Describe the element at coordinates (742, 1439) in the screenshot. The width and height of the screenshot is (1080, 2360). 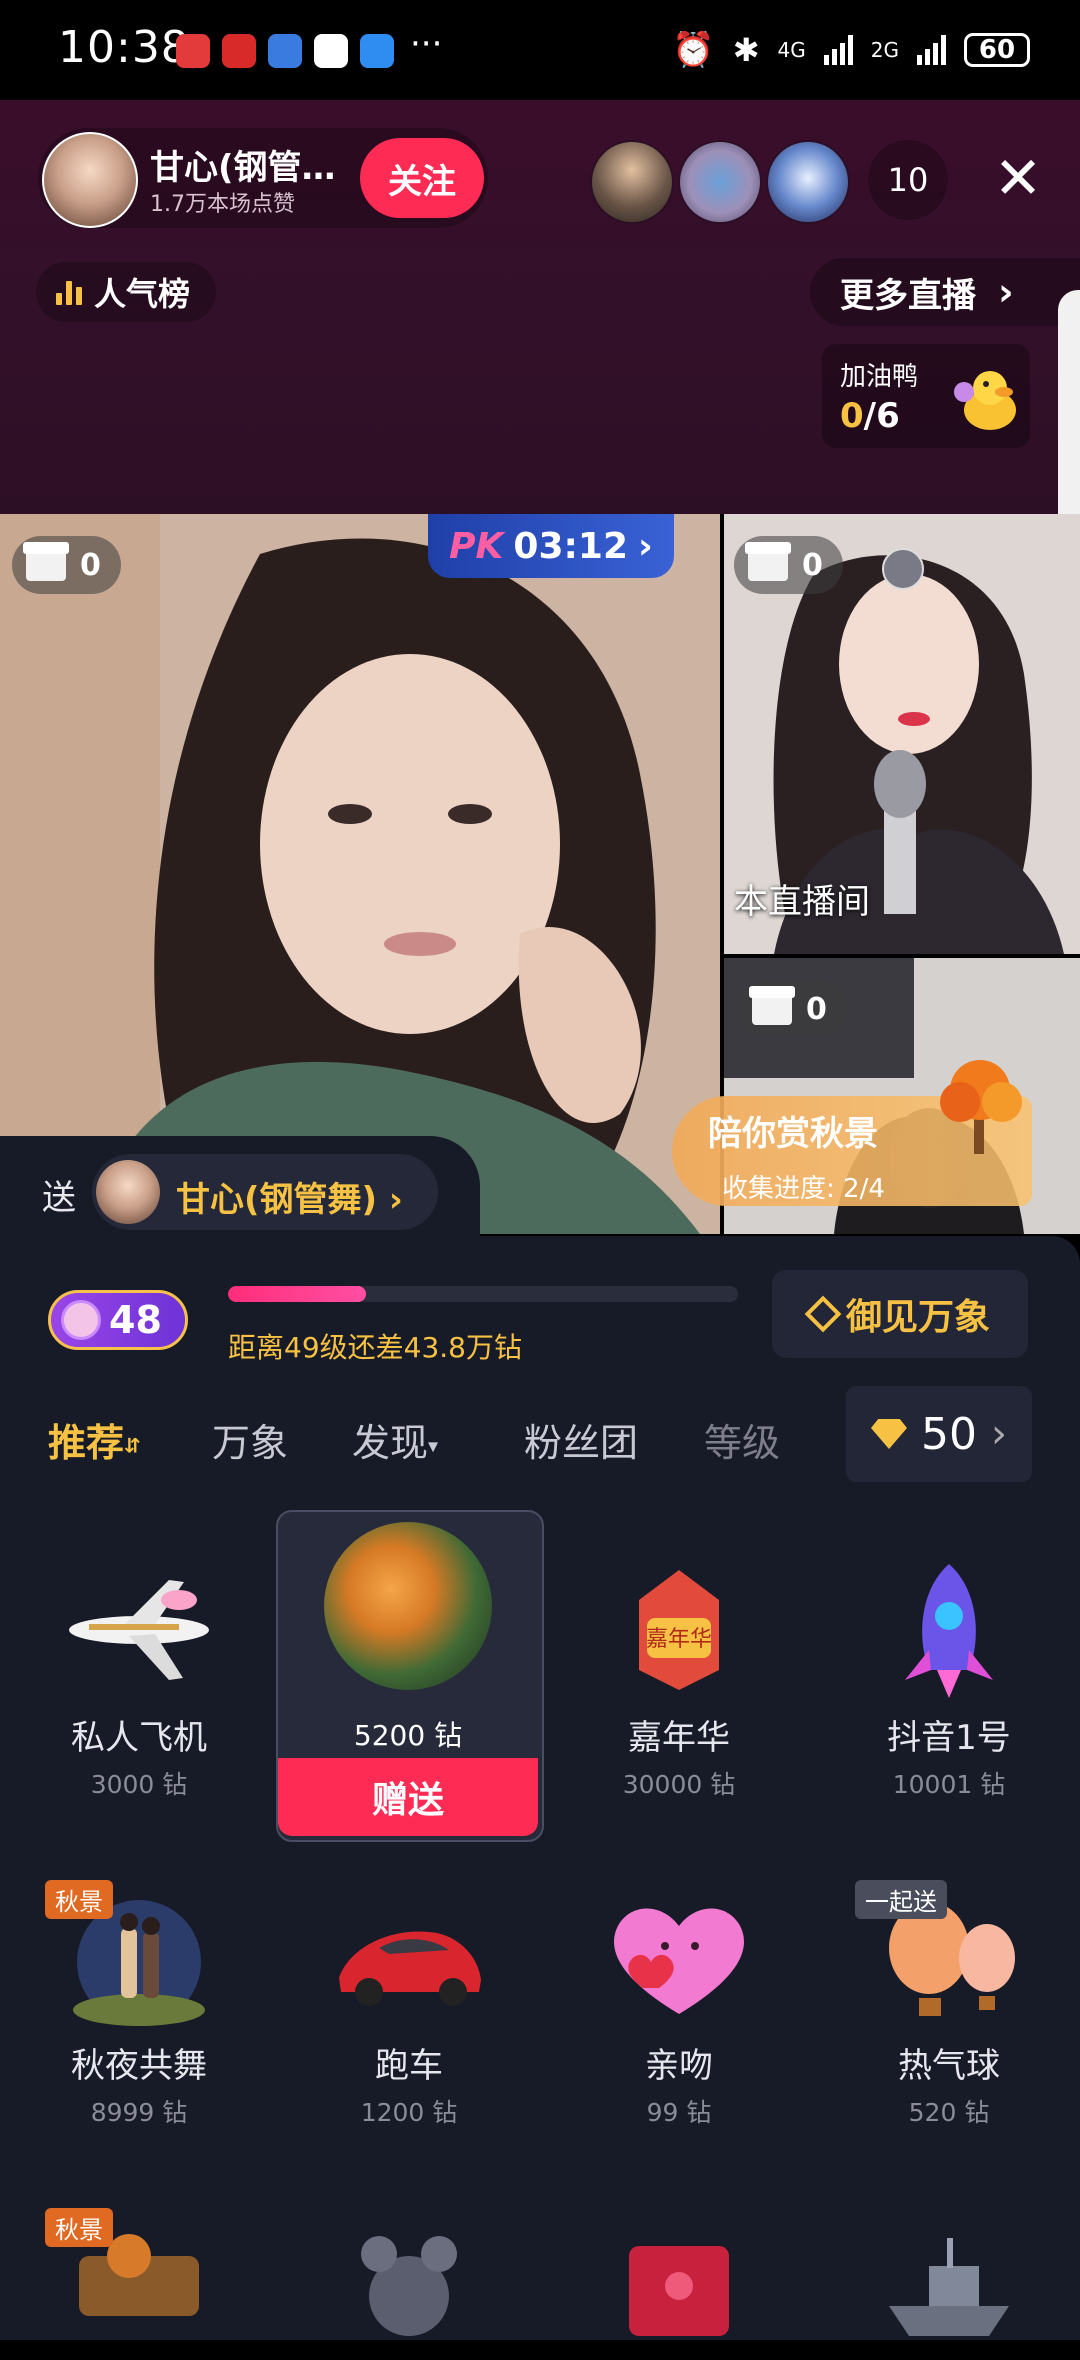
I see `tab-grade: 等级` at that location.